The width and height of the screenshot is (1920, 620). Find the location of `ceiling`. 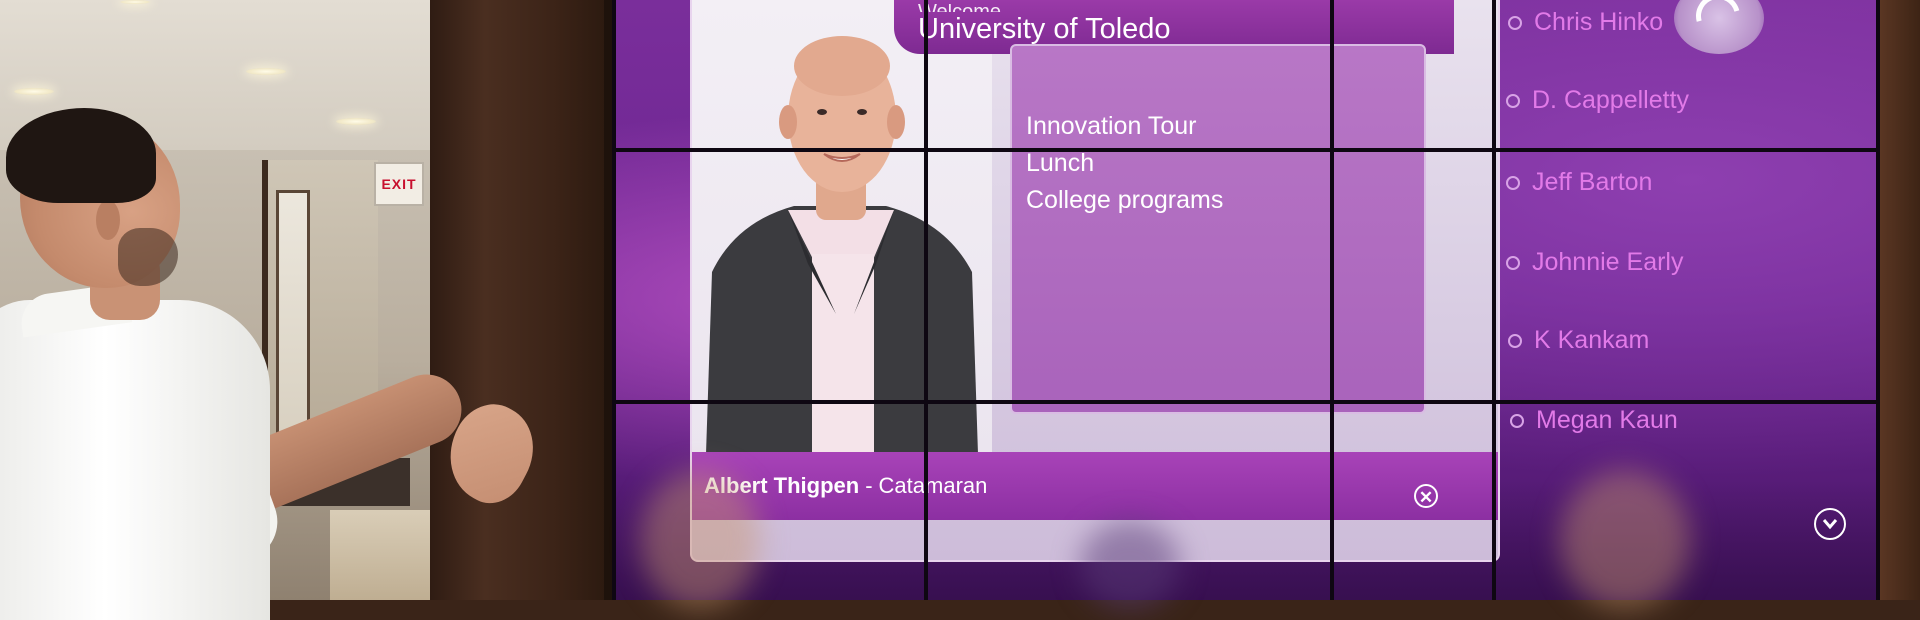

ceiling is located at coordinates (220, 75).